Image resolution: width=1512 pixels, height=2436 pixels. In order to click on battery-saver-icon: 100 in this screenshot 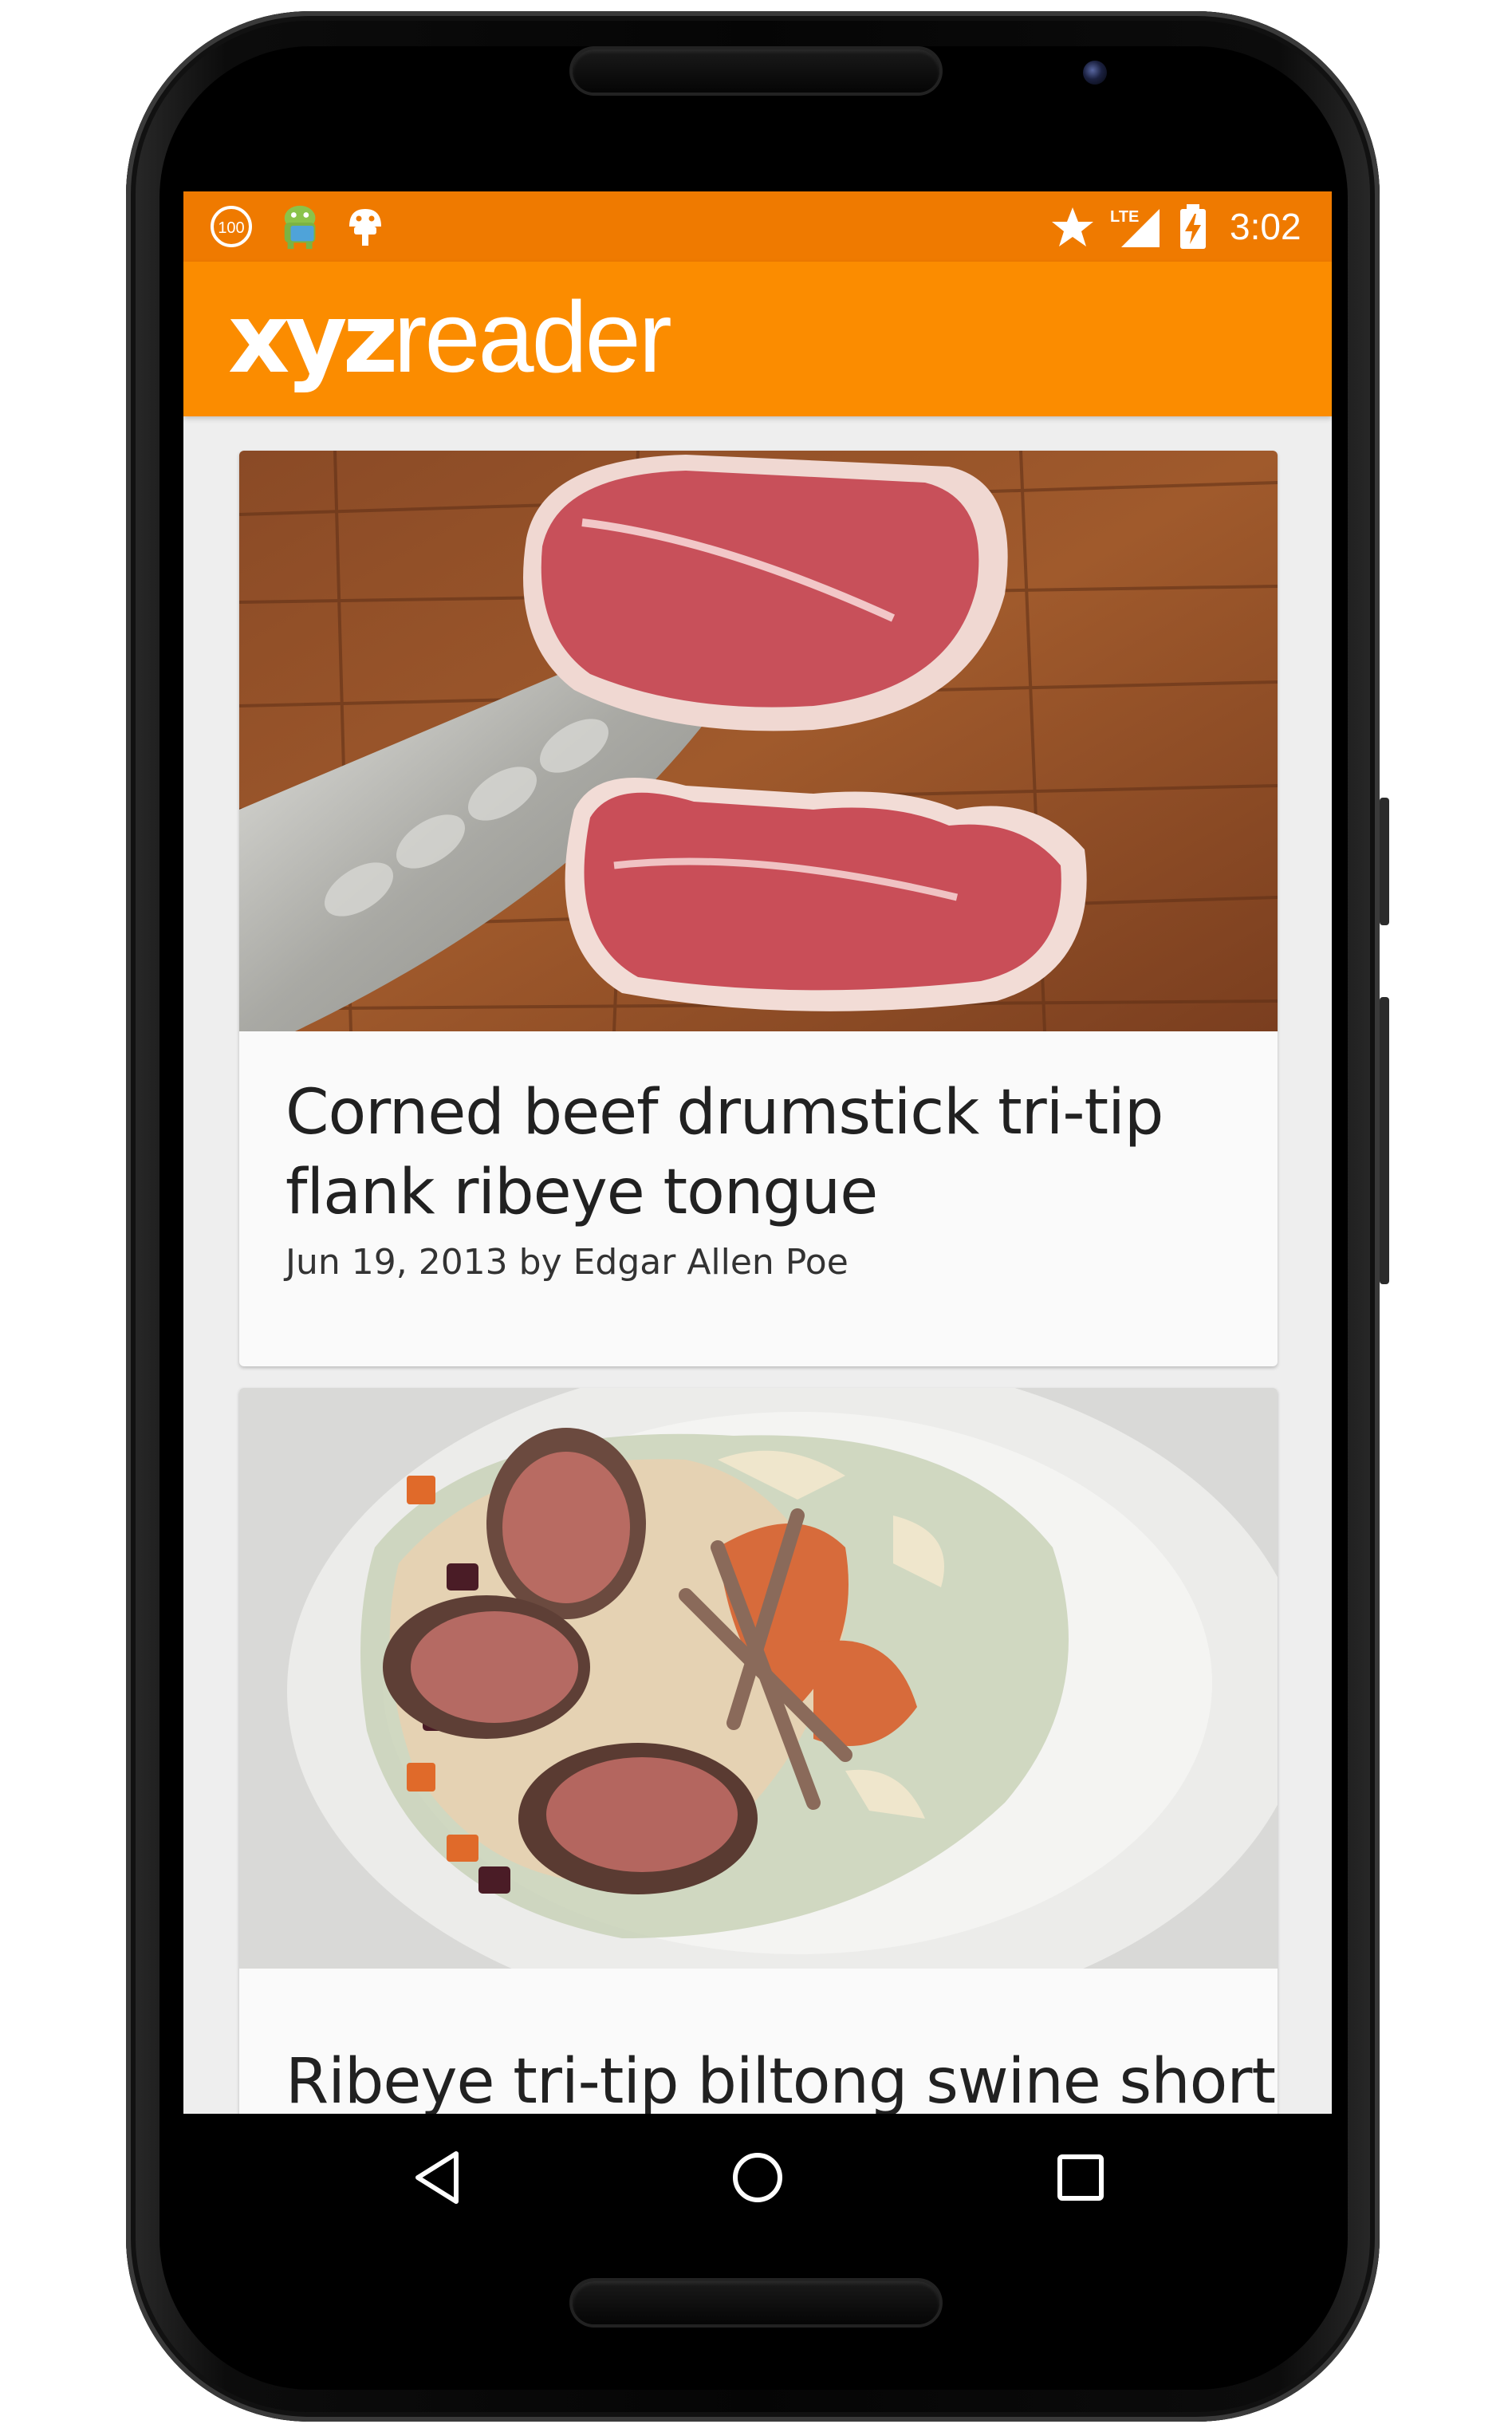, I will do `click(231, 227)`.